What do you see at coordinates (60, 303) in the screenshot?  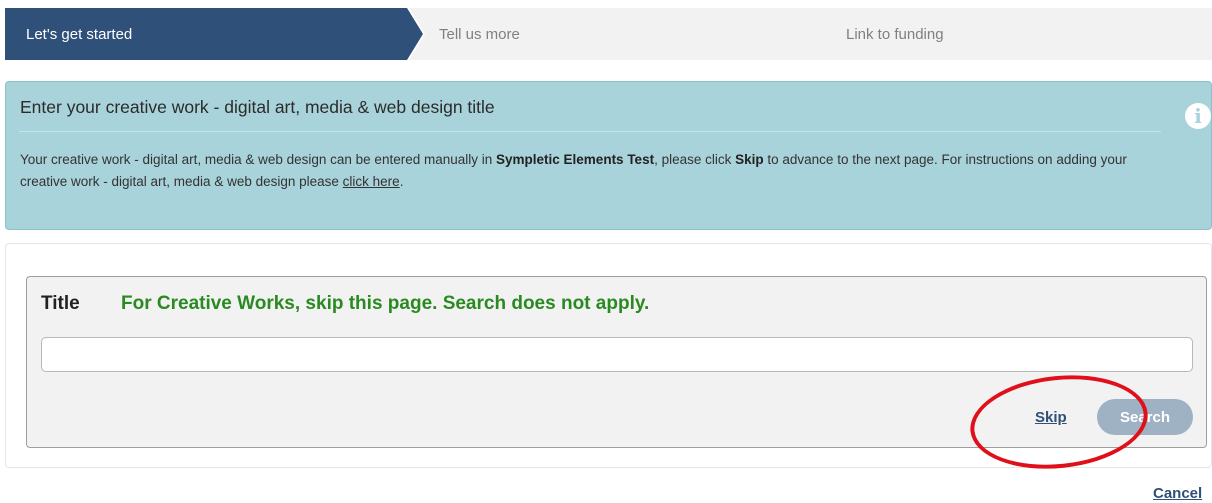 I see `title-label: Title` at bounding box center [60, 303].